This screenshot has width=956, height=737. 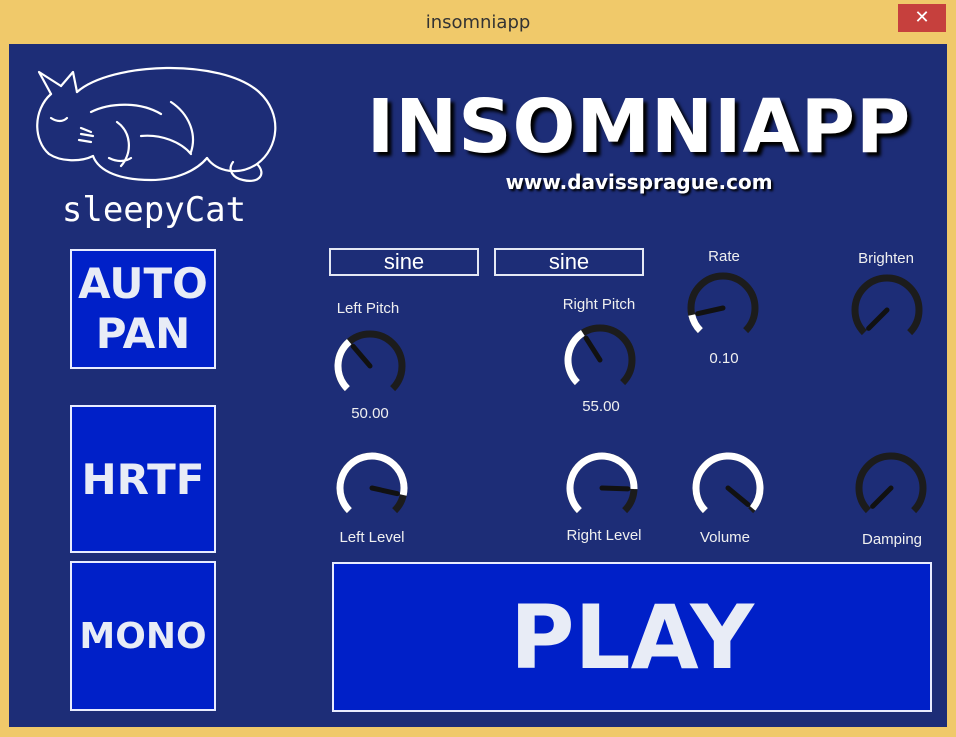 I want to click on rate-knob, so click(x=723, y=308).